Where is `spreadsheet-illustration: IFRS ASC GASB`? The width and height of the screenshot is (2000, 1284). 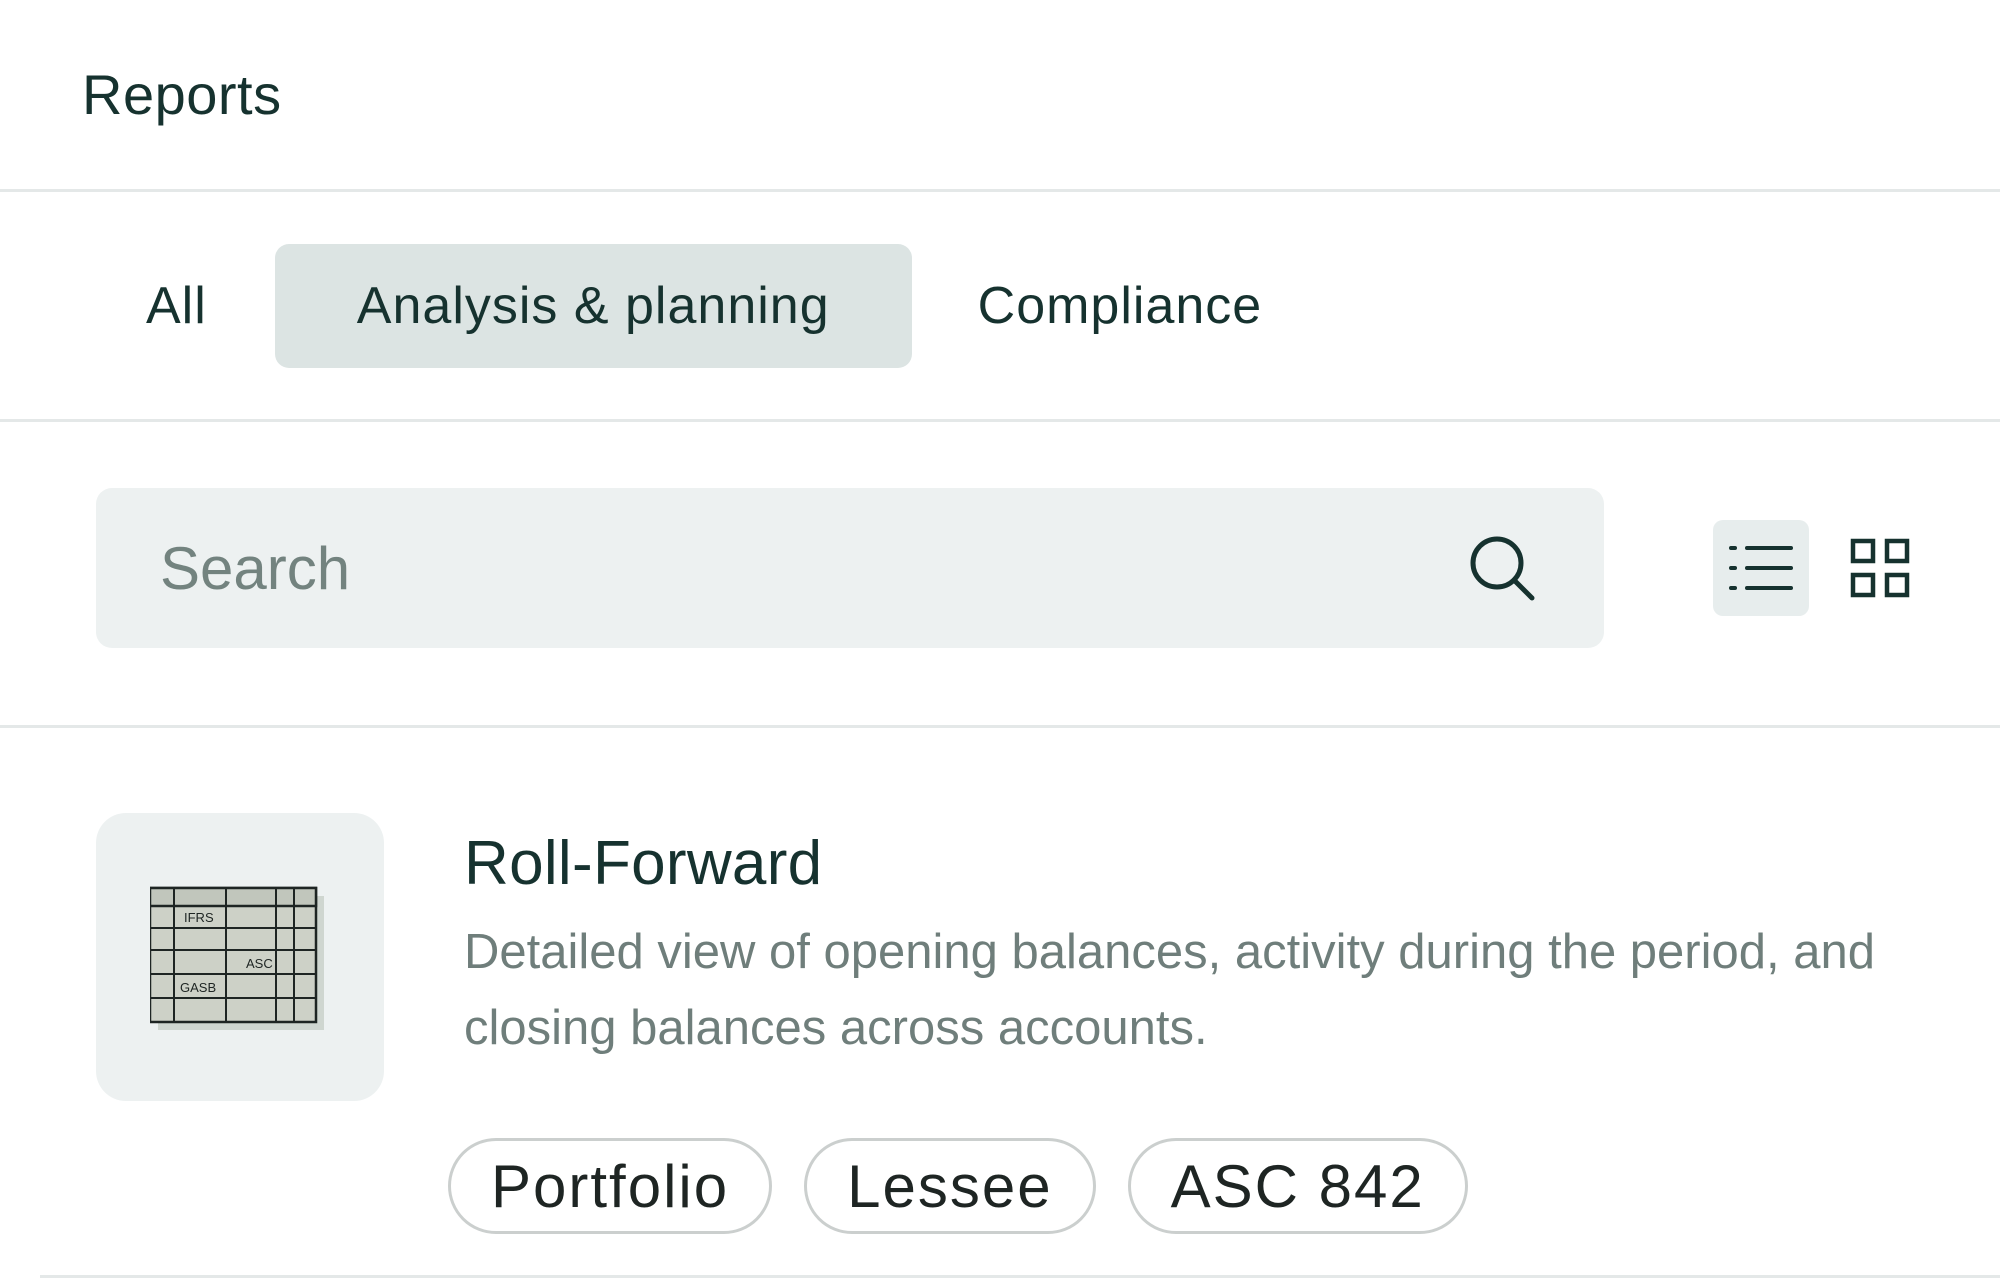 spreadsheet-illustration: IFRS ASC GASB is located at coordinates (237, 958).